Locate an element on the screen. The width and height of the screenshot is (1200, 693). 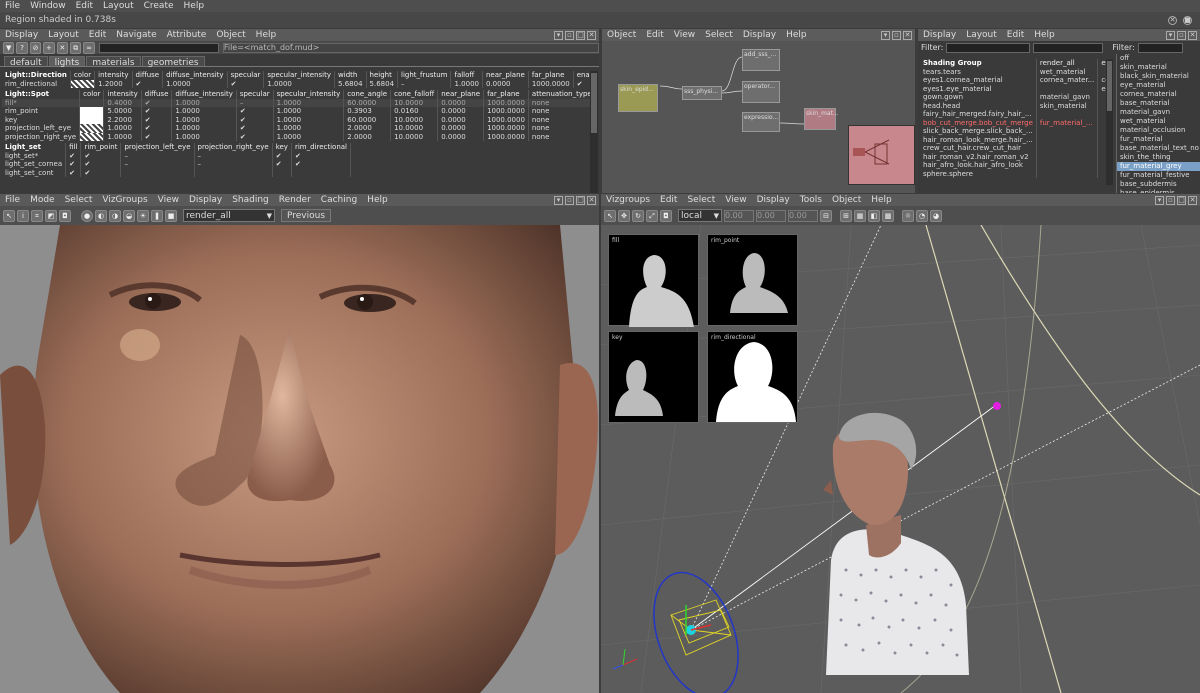
column-header: cone_angle is located at coordinates (367, 94).